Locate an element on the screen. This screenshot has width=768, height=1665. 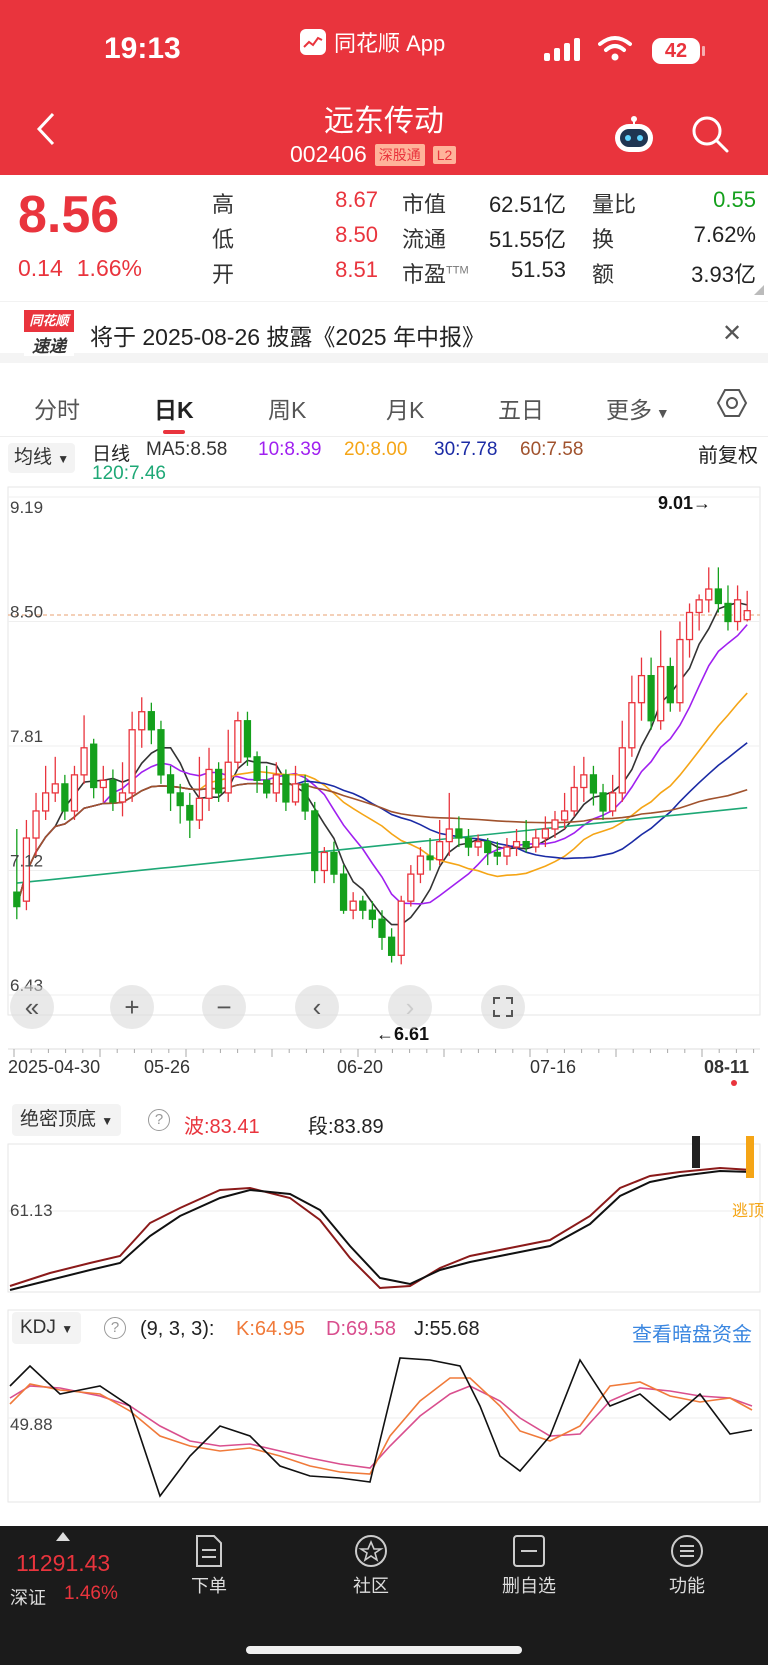
tag-shenguton: 深股通 is located at coordinates (399, 154).